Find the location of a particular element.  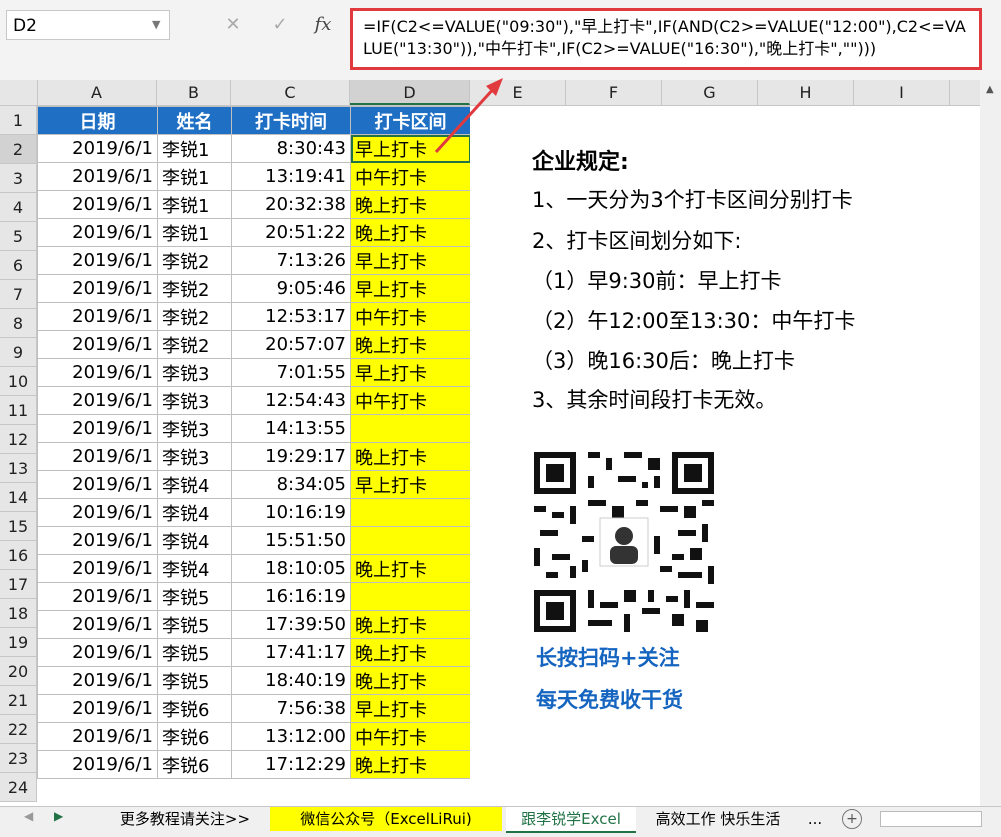

chevron-down-icon: ▼ is located at coordinates (156, 25).